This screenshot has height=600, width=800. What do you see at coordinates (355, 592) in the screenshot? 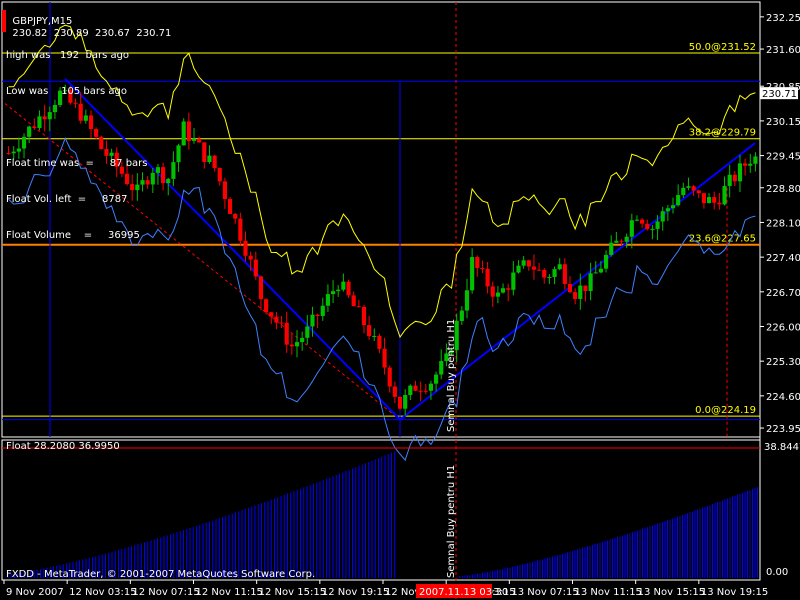
I see `time-tick-label: 12 Nov 19:15` at bounding box center [355, 592].